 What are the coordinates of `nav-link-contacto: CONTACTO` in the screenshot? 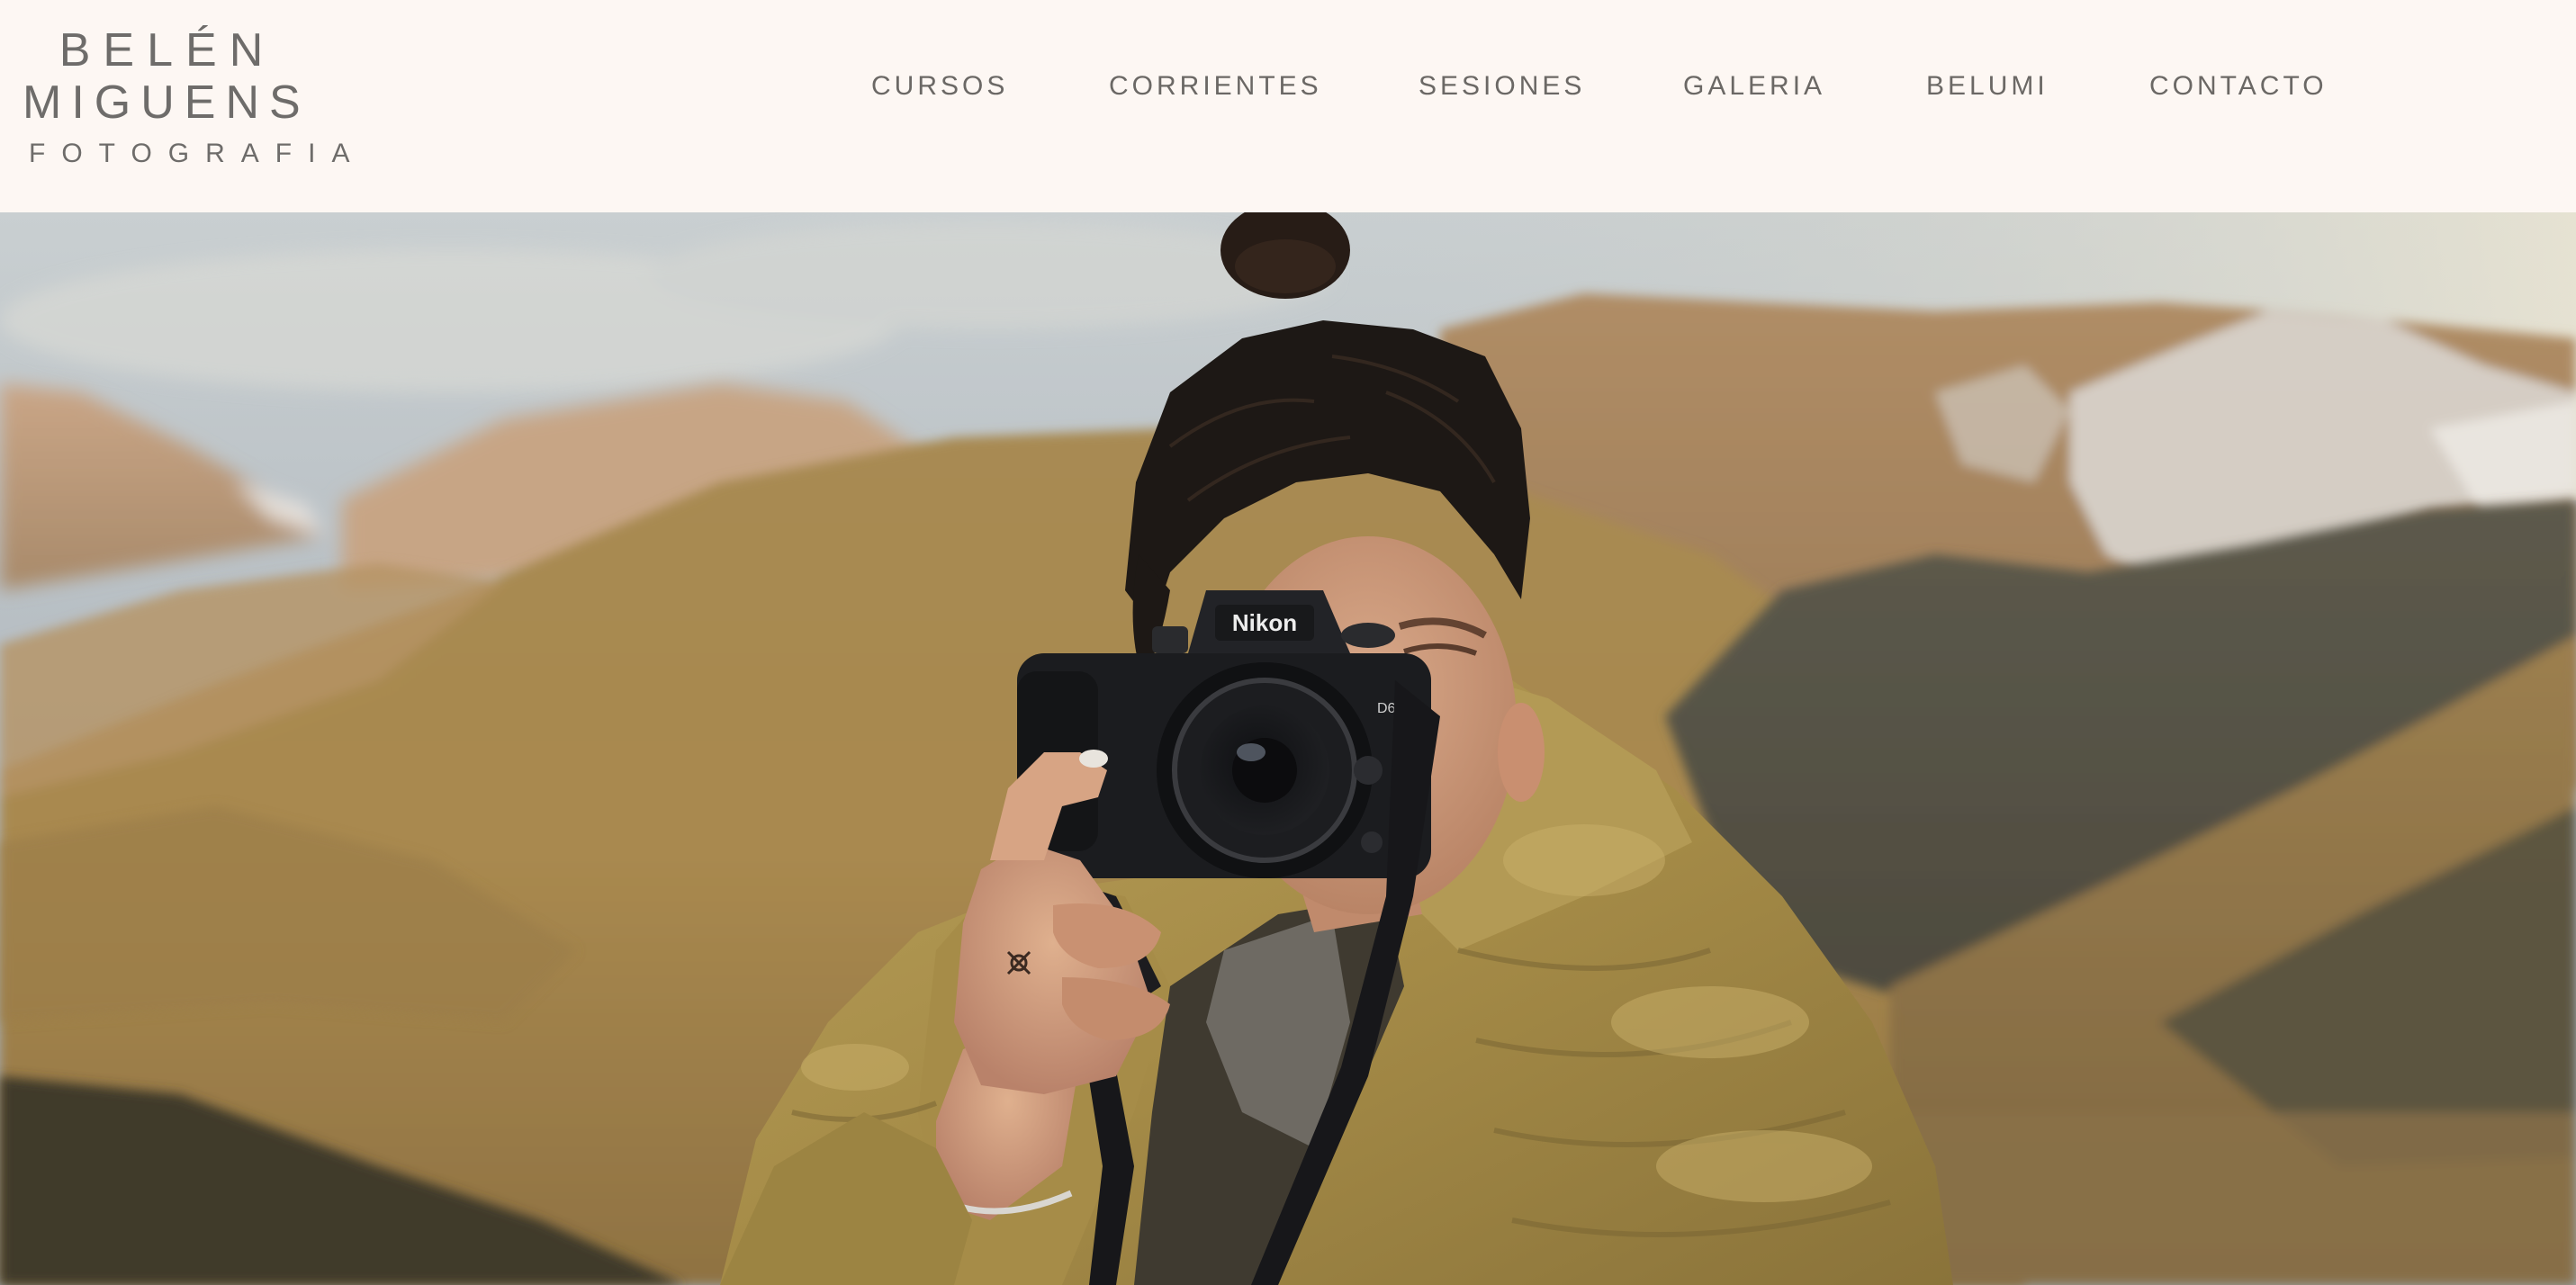 It's located at (2238, 86).